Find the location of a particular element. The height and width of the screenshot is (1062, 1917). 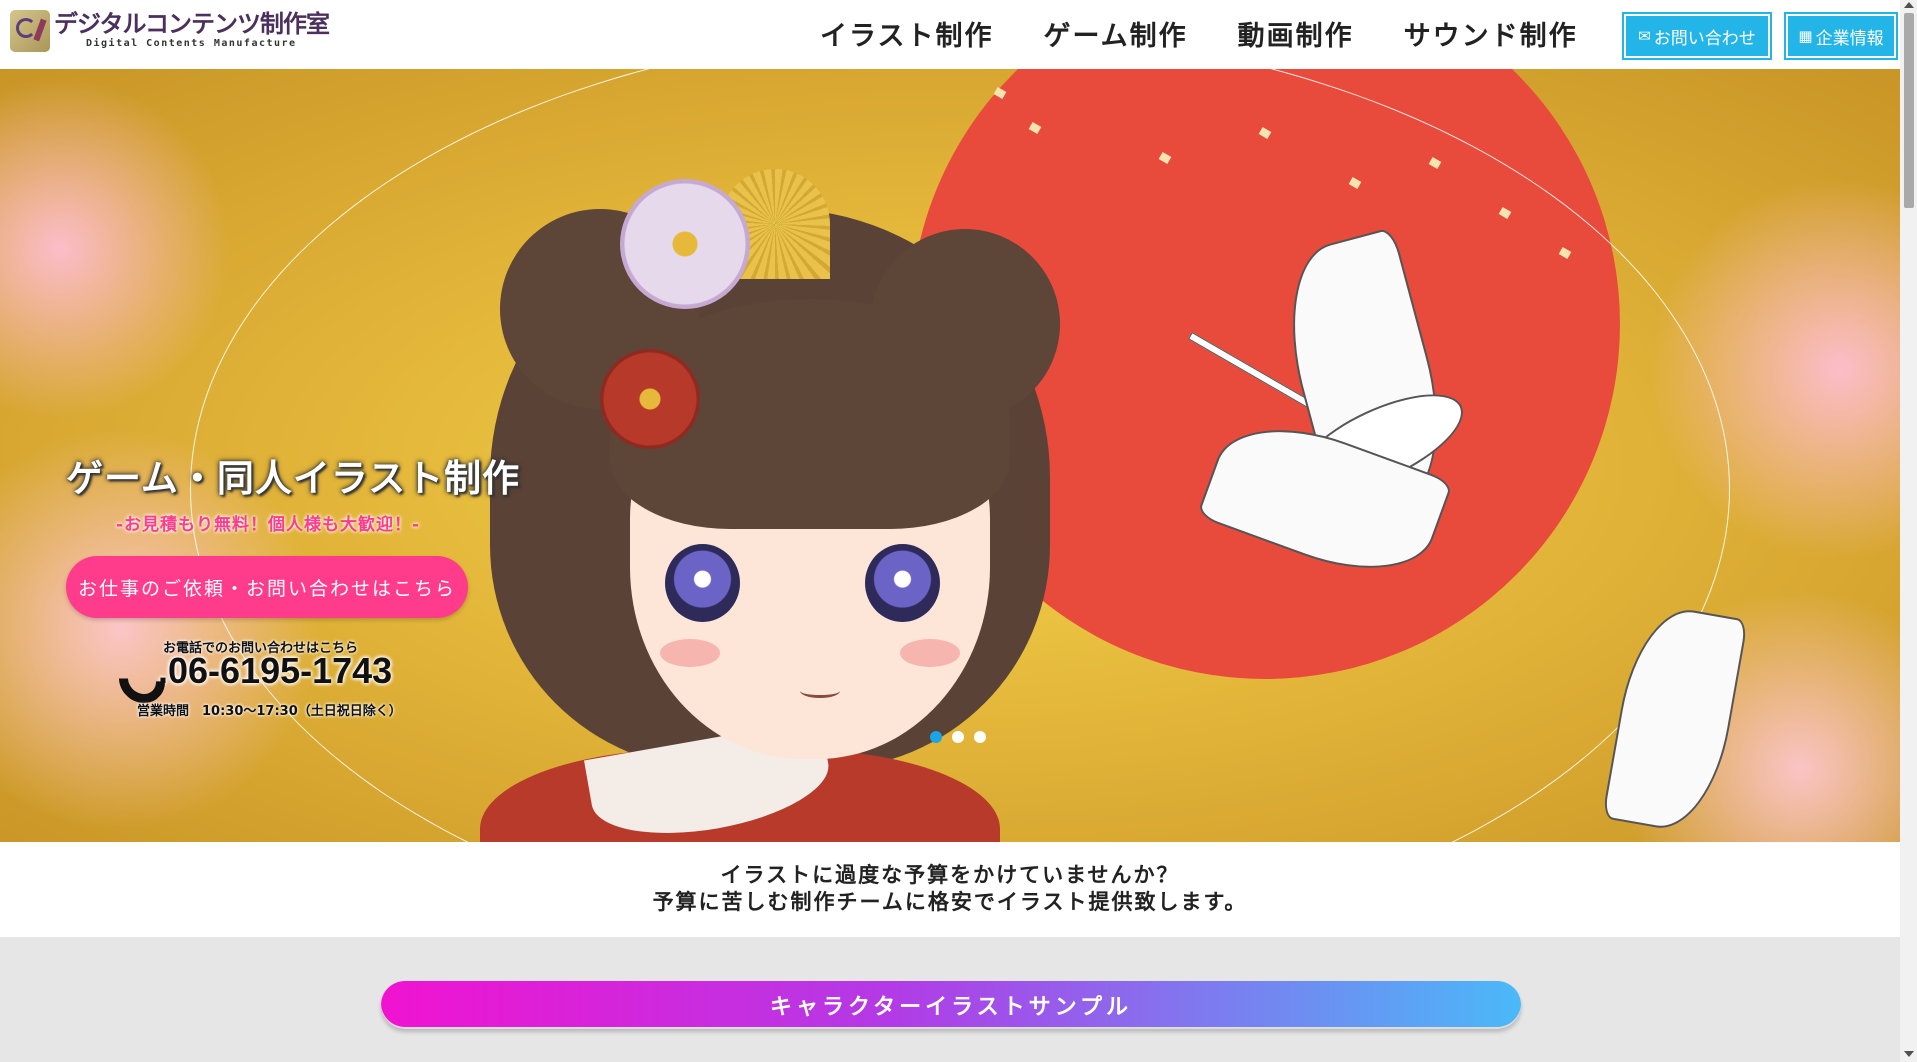

mouth is located at coordinates (820, 691).